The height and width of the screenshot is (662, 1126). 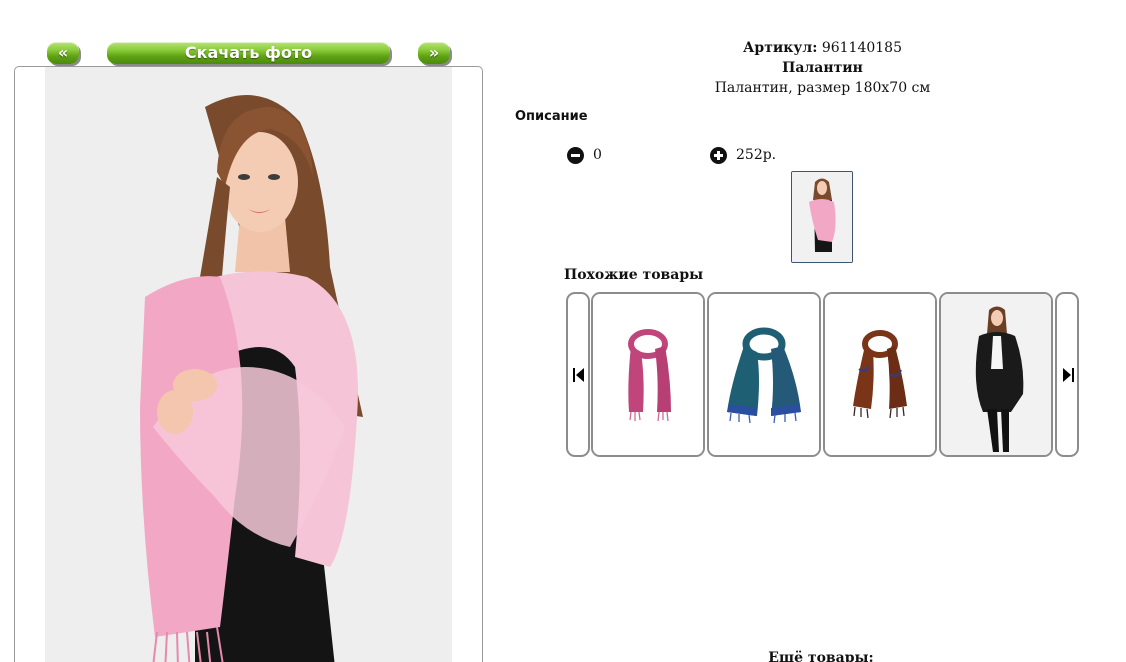 I want to click on teal-scarf-image, so click(x=764, y=374).